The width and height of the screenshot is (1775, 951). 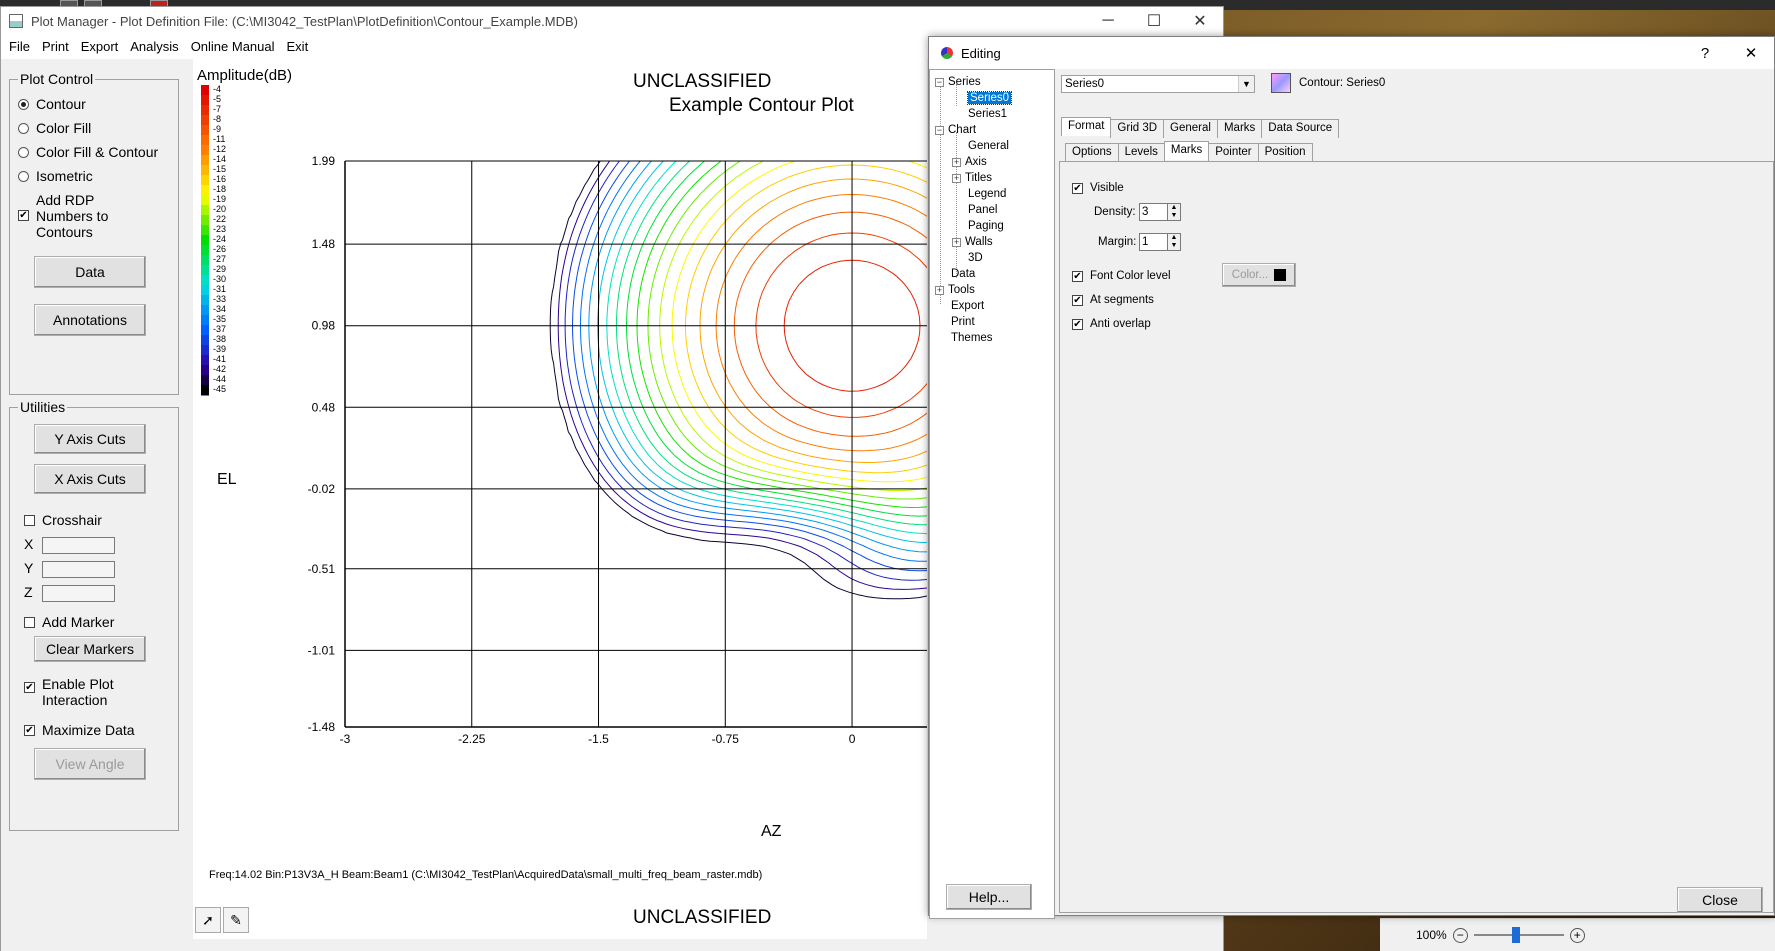 What do you see at coordinates (55, 176) in the screenshot?
I see `radio-isometric: Isometric` at bounding box center [55, 176].